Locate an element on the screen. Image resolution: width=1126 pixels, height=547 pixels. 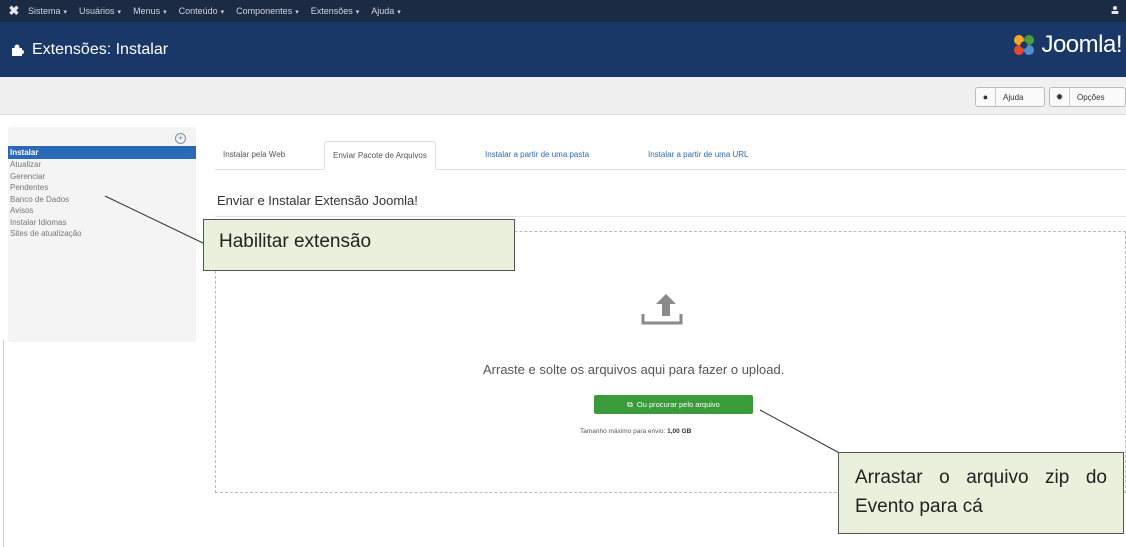
brand-text: Joomla! is located at coordinates (1081, 44).